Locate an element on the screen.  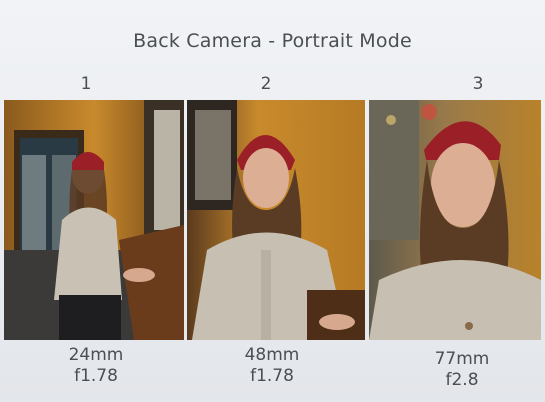
photo-1-spec: 24mm f1.78 is located at coordinates (96, 366).